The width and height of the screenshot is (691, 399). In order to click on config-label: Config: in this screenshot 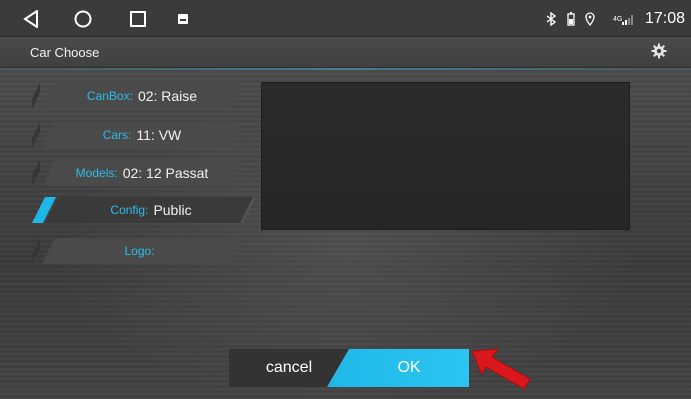, I will do `click(129, 210)`.